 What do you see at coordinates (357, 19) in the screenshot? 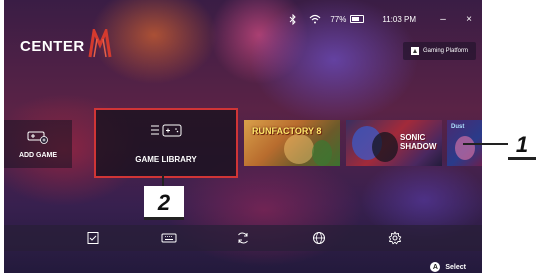
I see `battery-icon` at bounding box center [357, 19].